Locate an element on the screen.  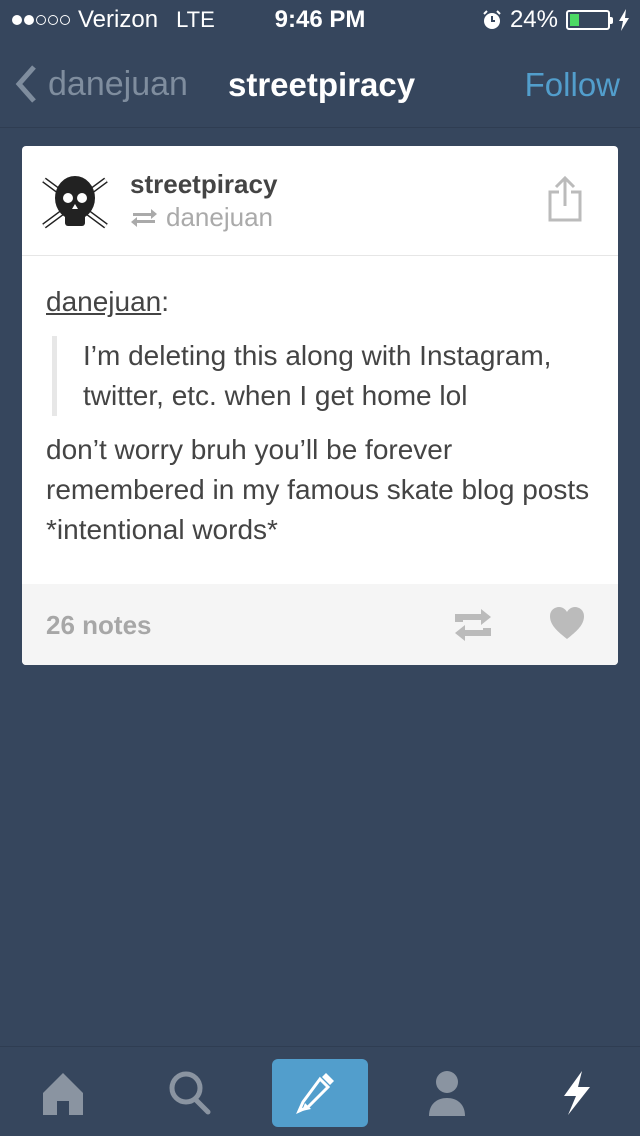
reblog-attribution: danejuan is located at coordinates (201, 217).